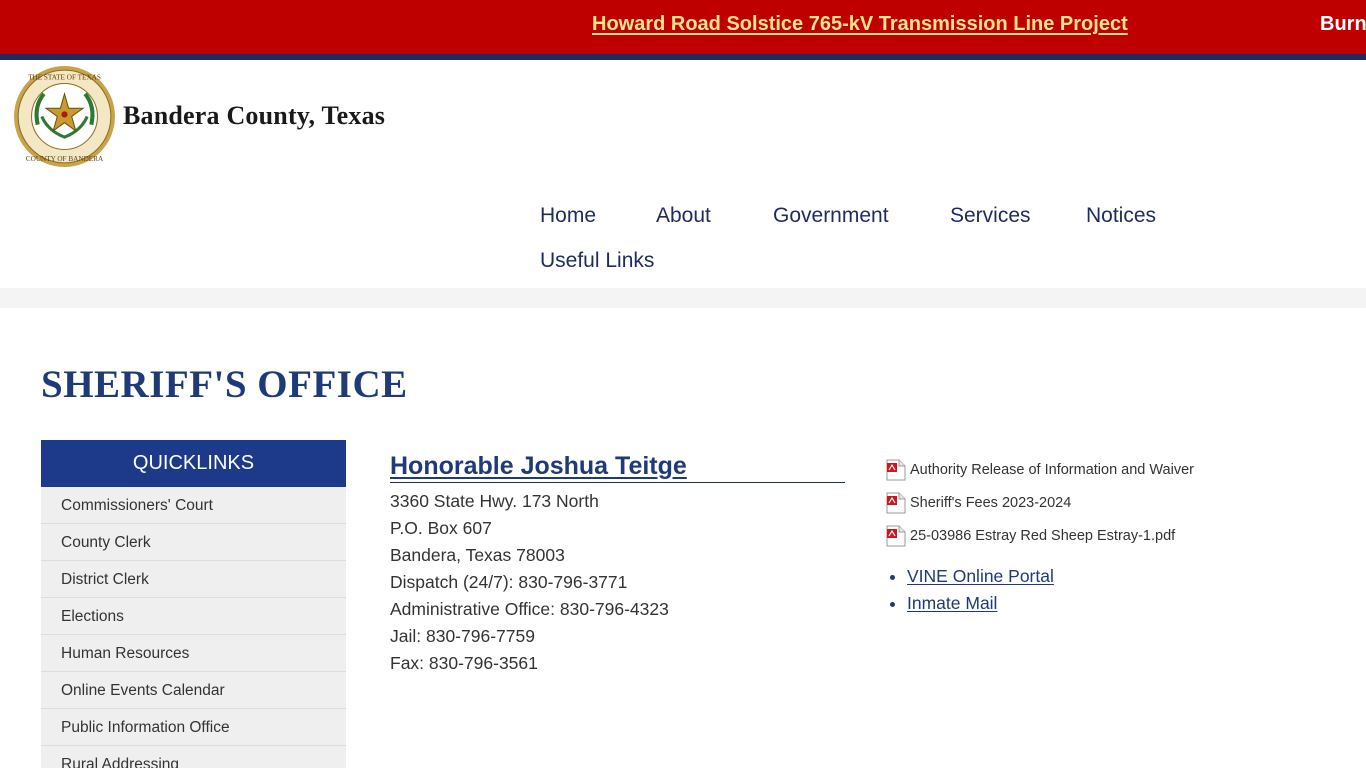 Image resolution: width=1366 pixels, height=768 pixels. What do you see at coordinates (462, 636) in the screenshot?
I see `contact-line: Jail: 830-796-7759` at bounding box center [462, 636].